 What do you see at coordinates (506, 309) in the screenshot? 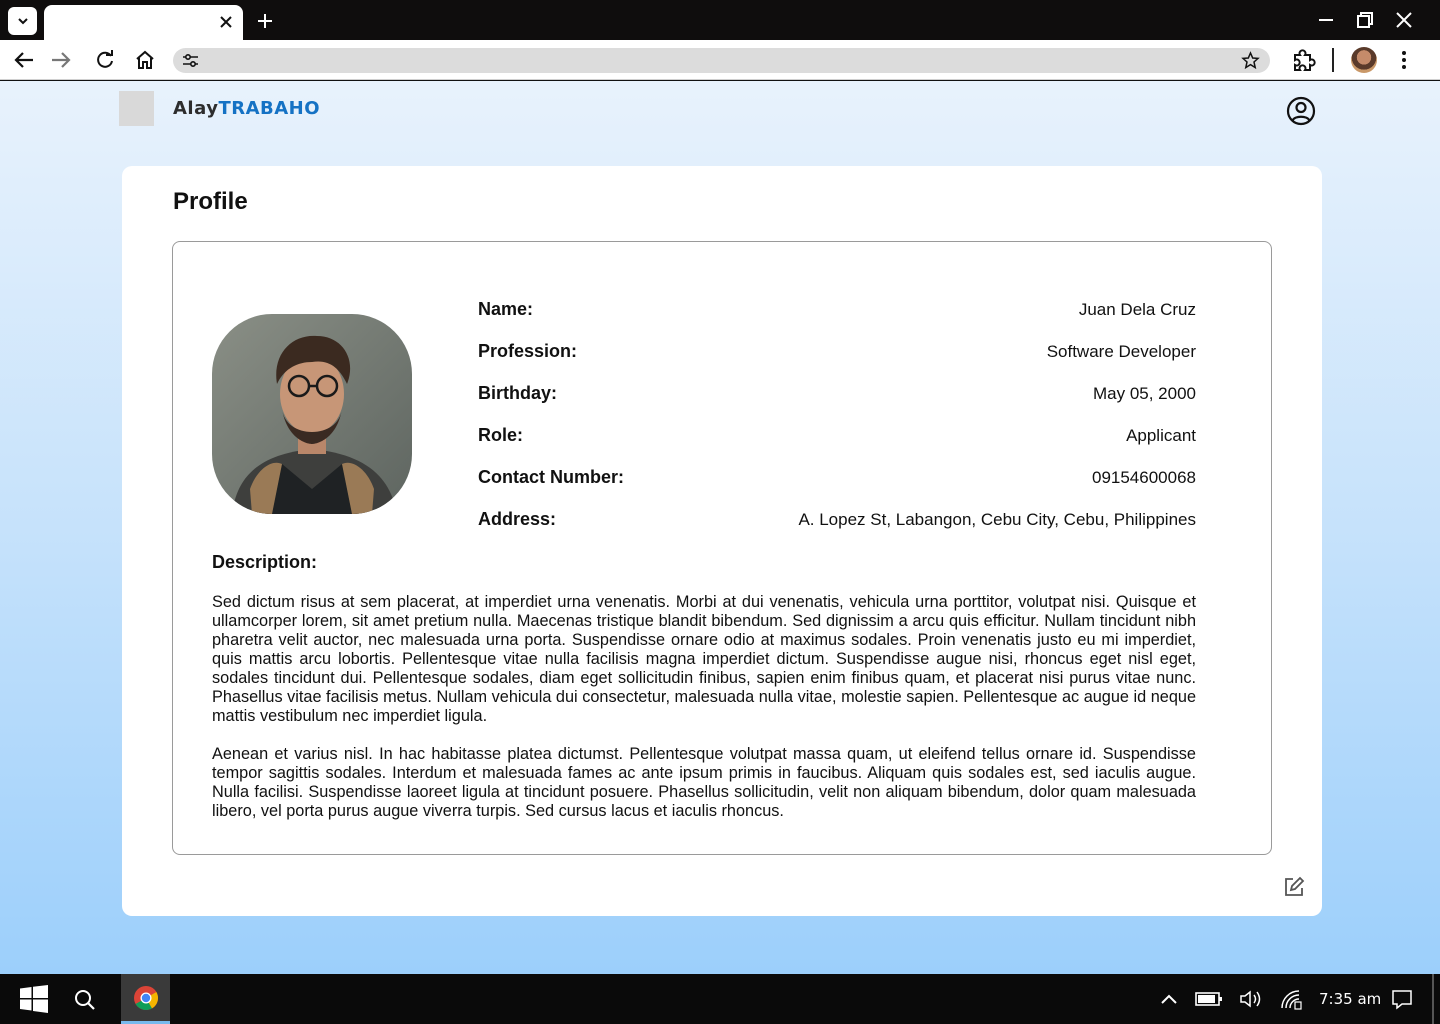
I see `info-label: Name:` at bounding box center [506, 309].